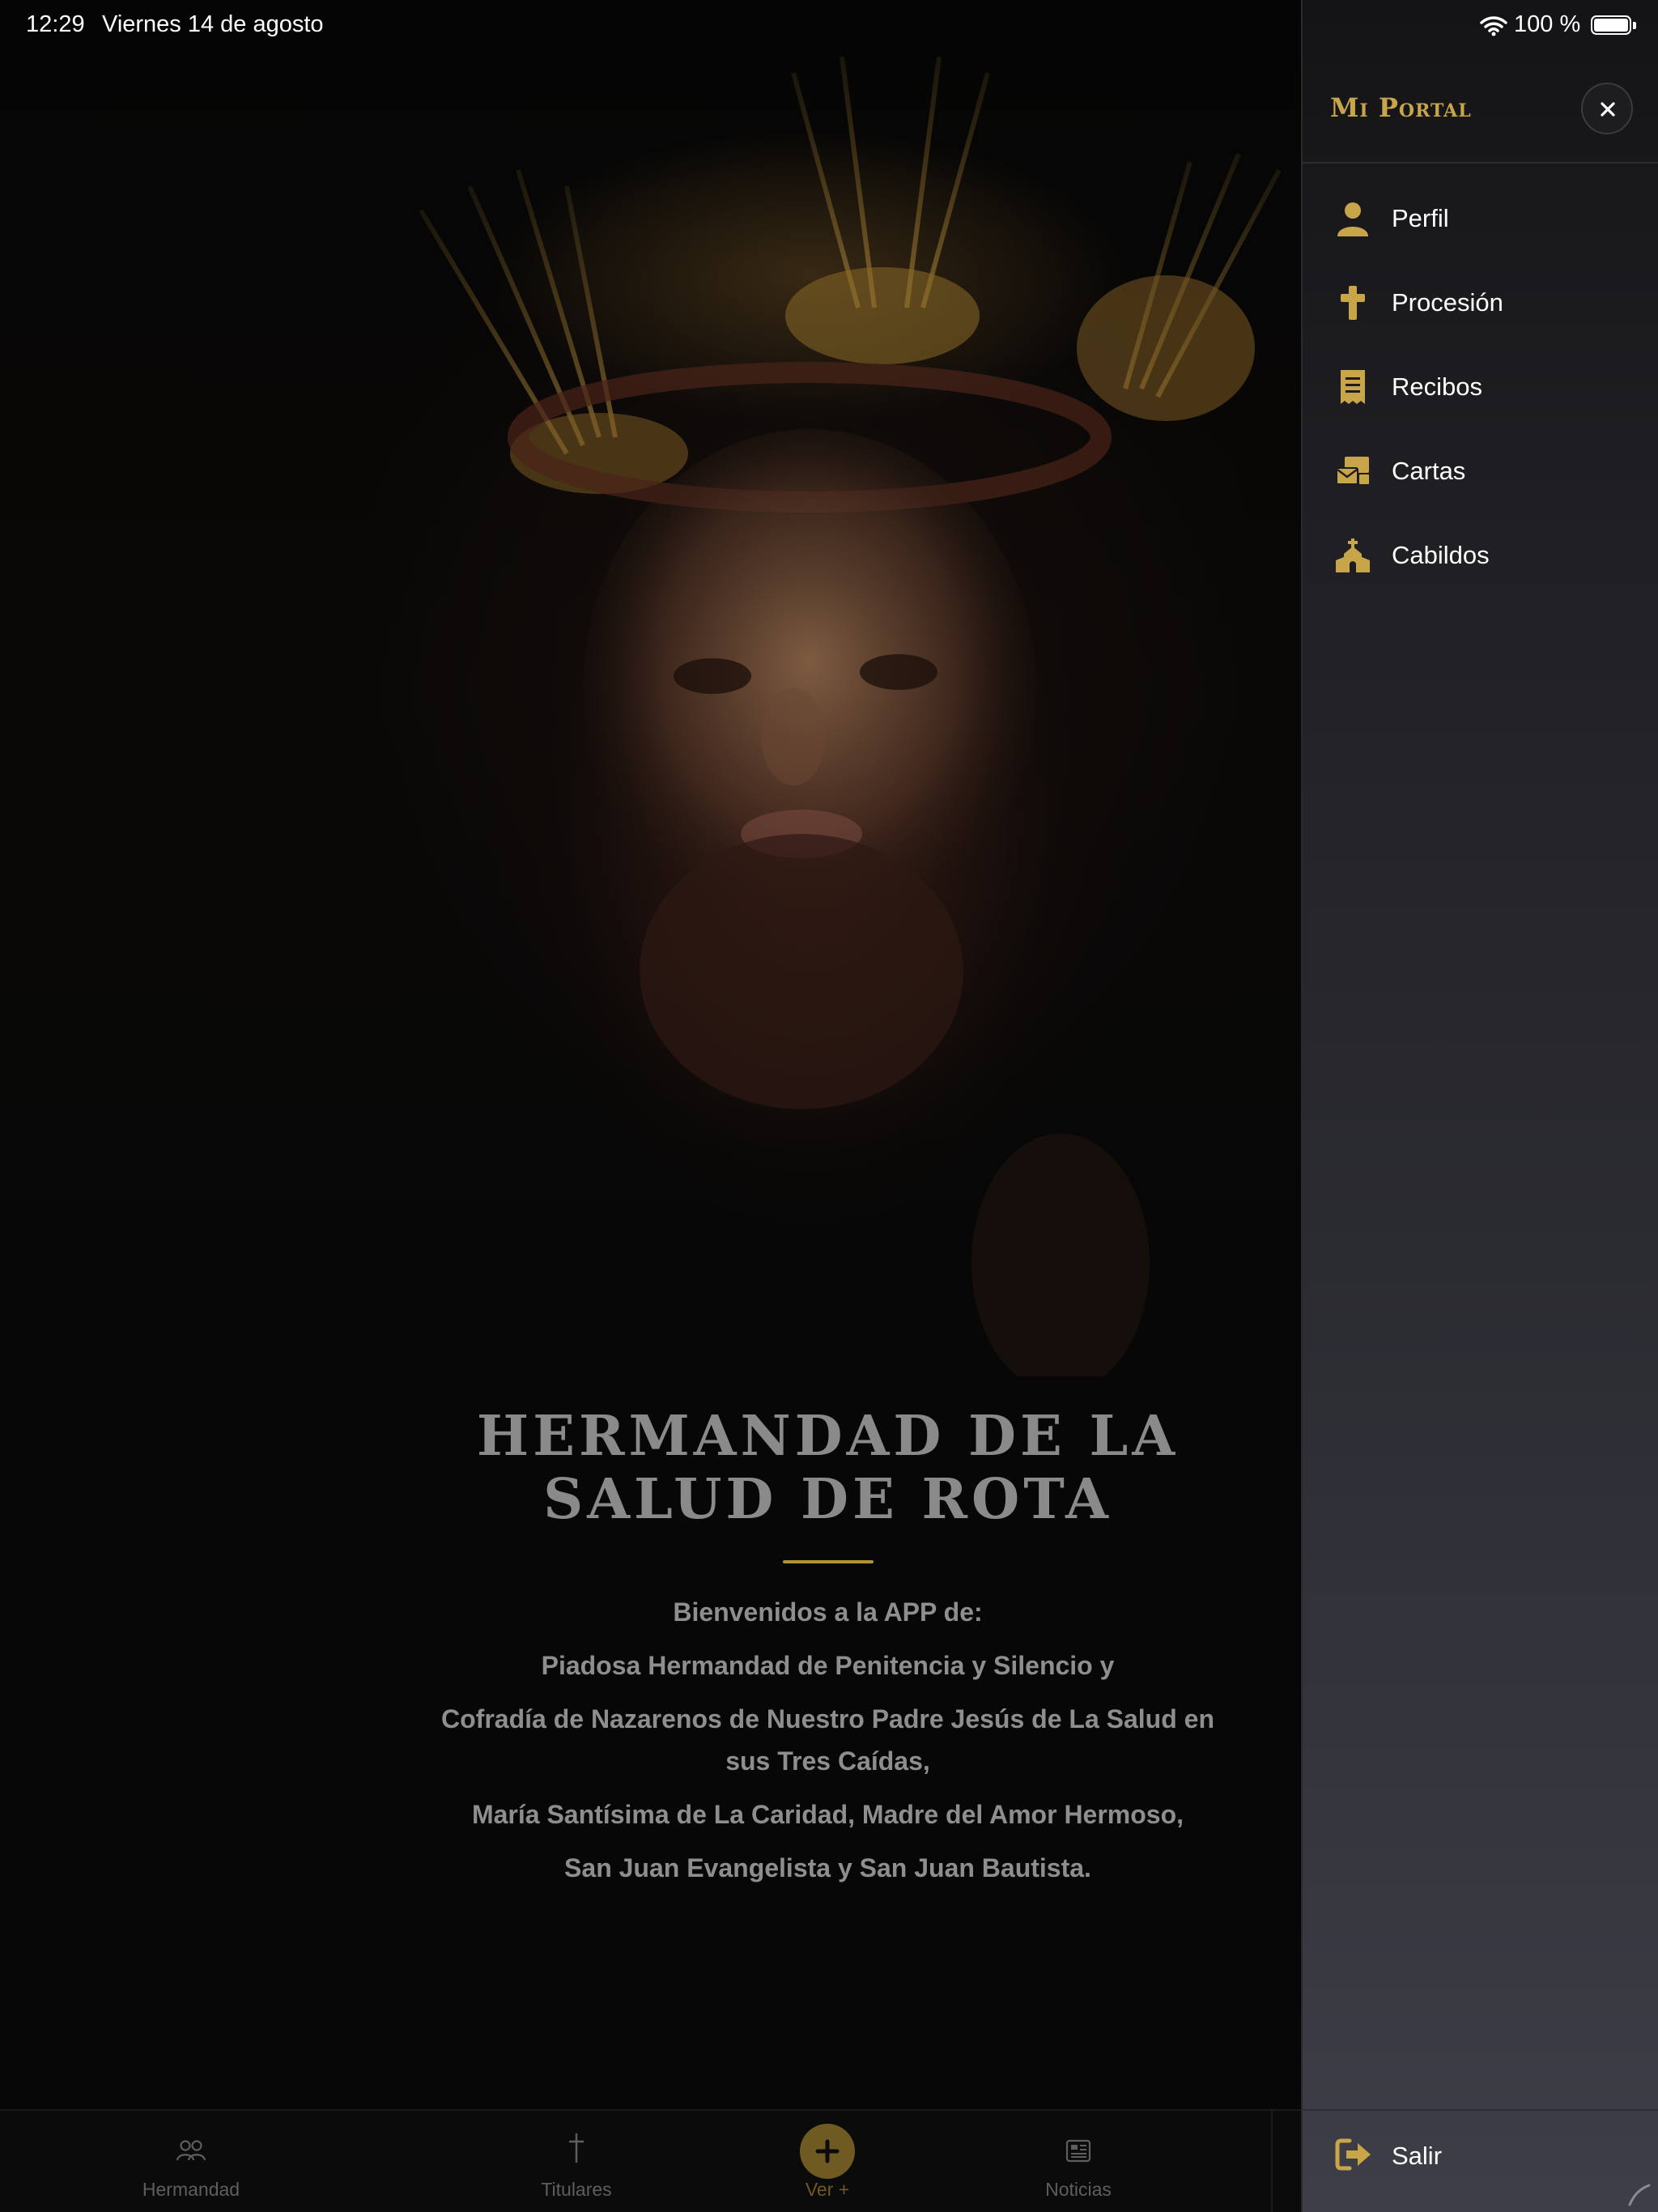  I want to click on tab-hermandad: Hermandad, so click(191, 2162).